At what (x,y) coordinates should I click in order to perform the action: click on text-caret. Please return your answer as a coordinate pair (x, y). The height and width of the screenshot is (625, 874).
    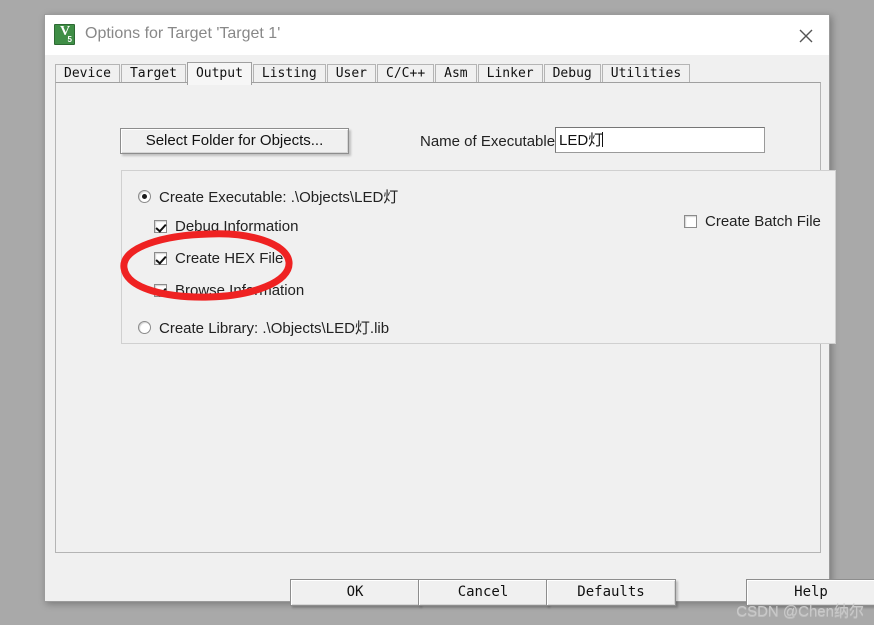
    Looking at the image, I should click on (603, 139).